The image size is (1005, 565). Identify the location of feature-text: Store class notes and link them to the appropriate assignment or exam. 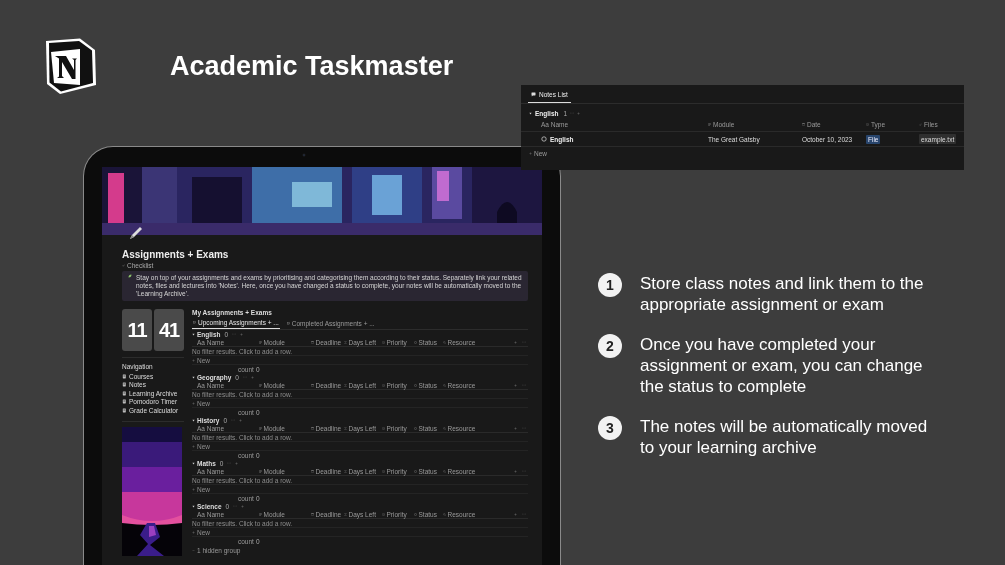
(782, 294).